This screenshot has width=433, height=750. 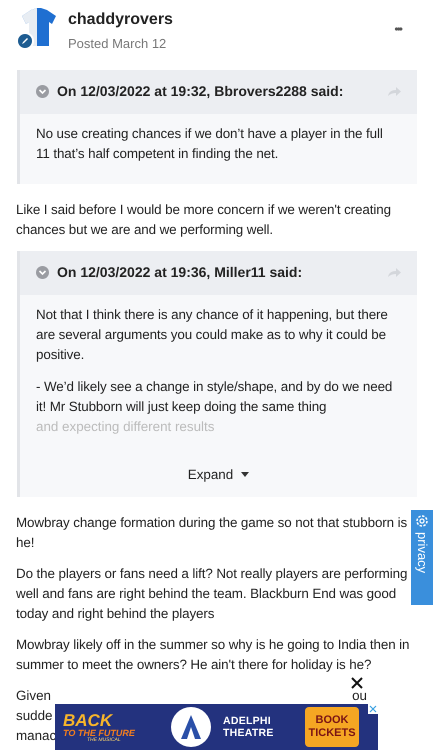 I want to click on post-paragraph: Like I said before I would be more concern if we weren't creating chances but we are and we performing well., so click(x=204, y=219).